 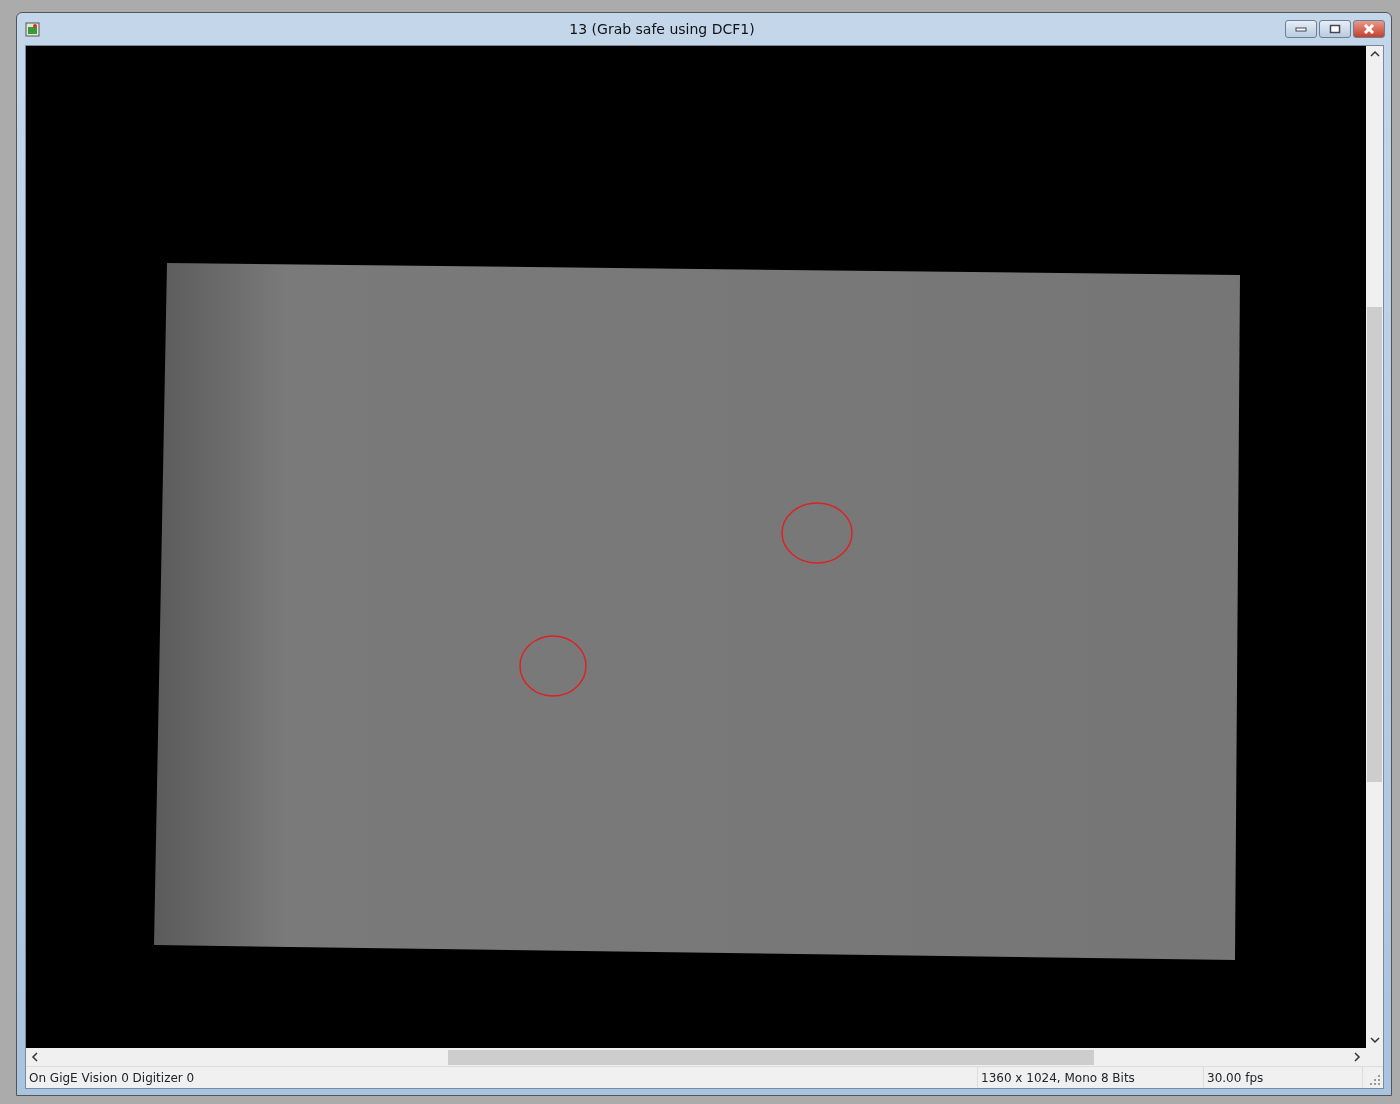 I want to click on status-text: 1360 x 1024, Mono 8 Bits, so click(x=1058, y=1078).